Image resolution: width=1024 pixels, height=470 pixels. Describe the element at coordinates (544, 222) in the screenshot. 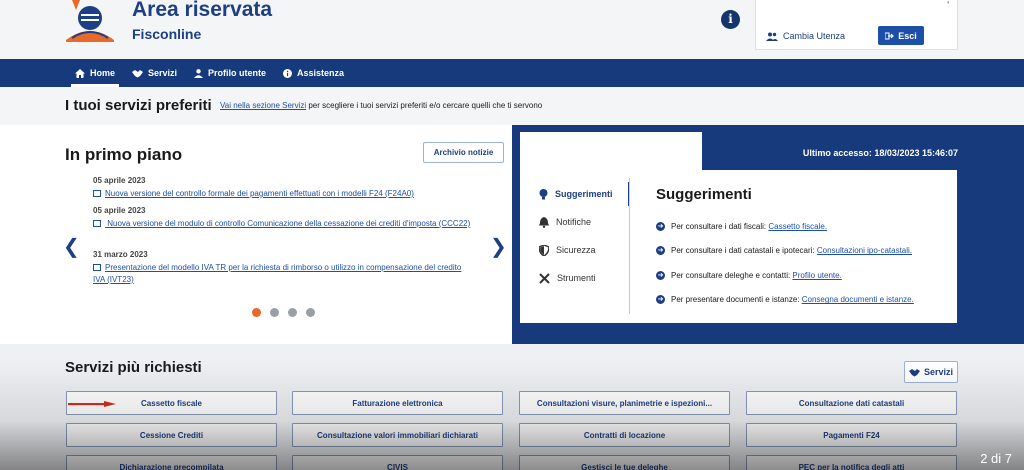

I see `bell-icon` at that location.